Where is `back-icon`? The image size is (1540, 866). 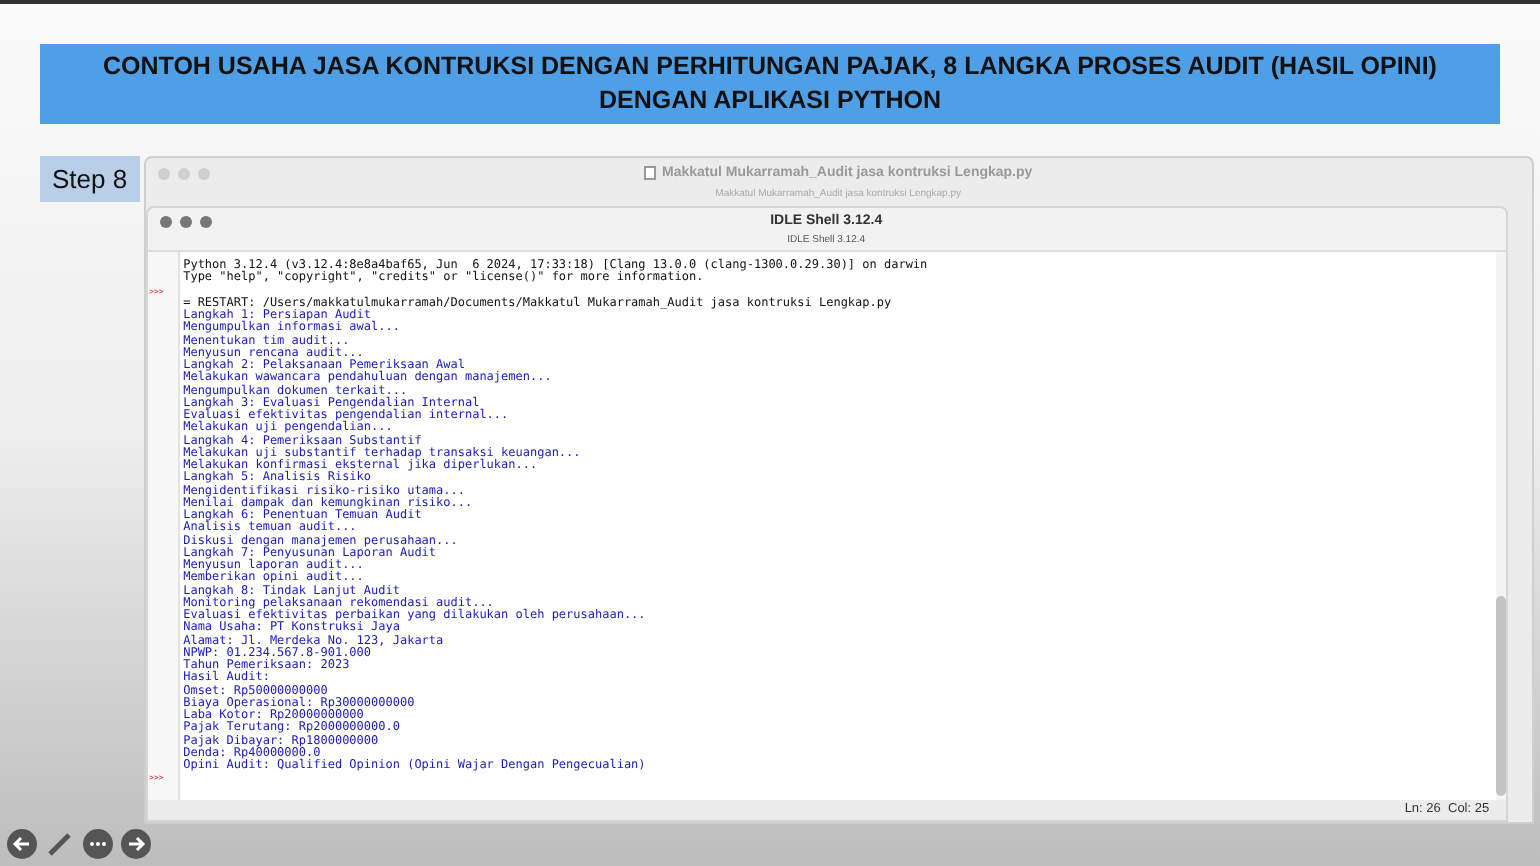
back-icon is located at coordinates (22, 844).